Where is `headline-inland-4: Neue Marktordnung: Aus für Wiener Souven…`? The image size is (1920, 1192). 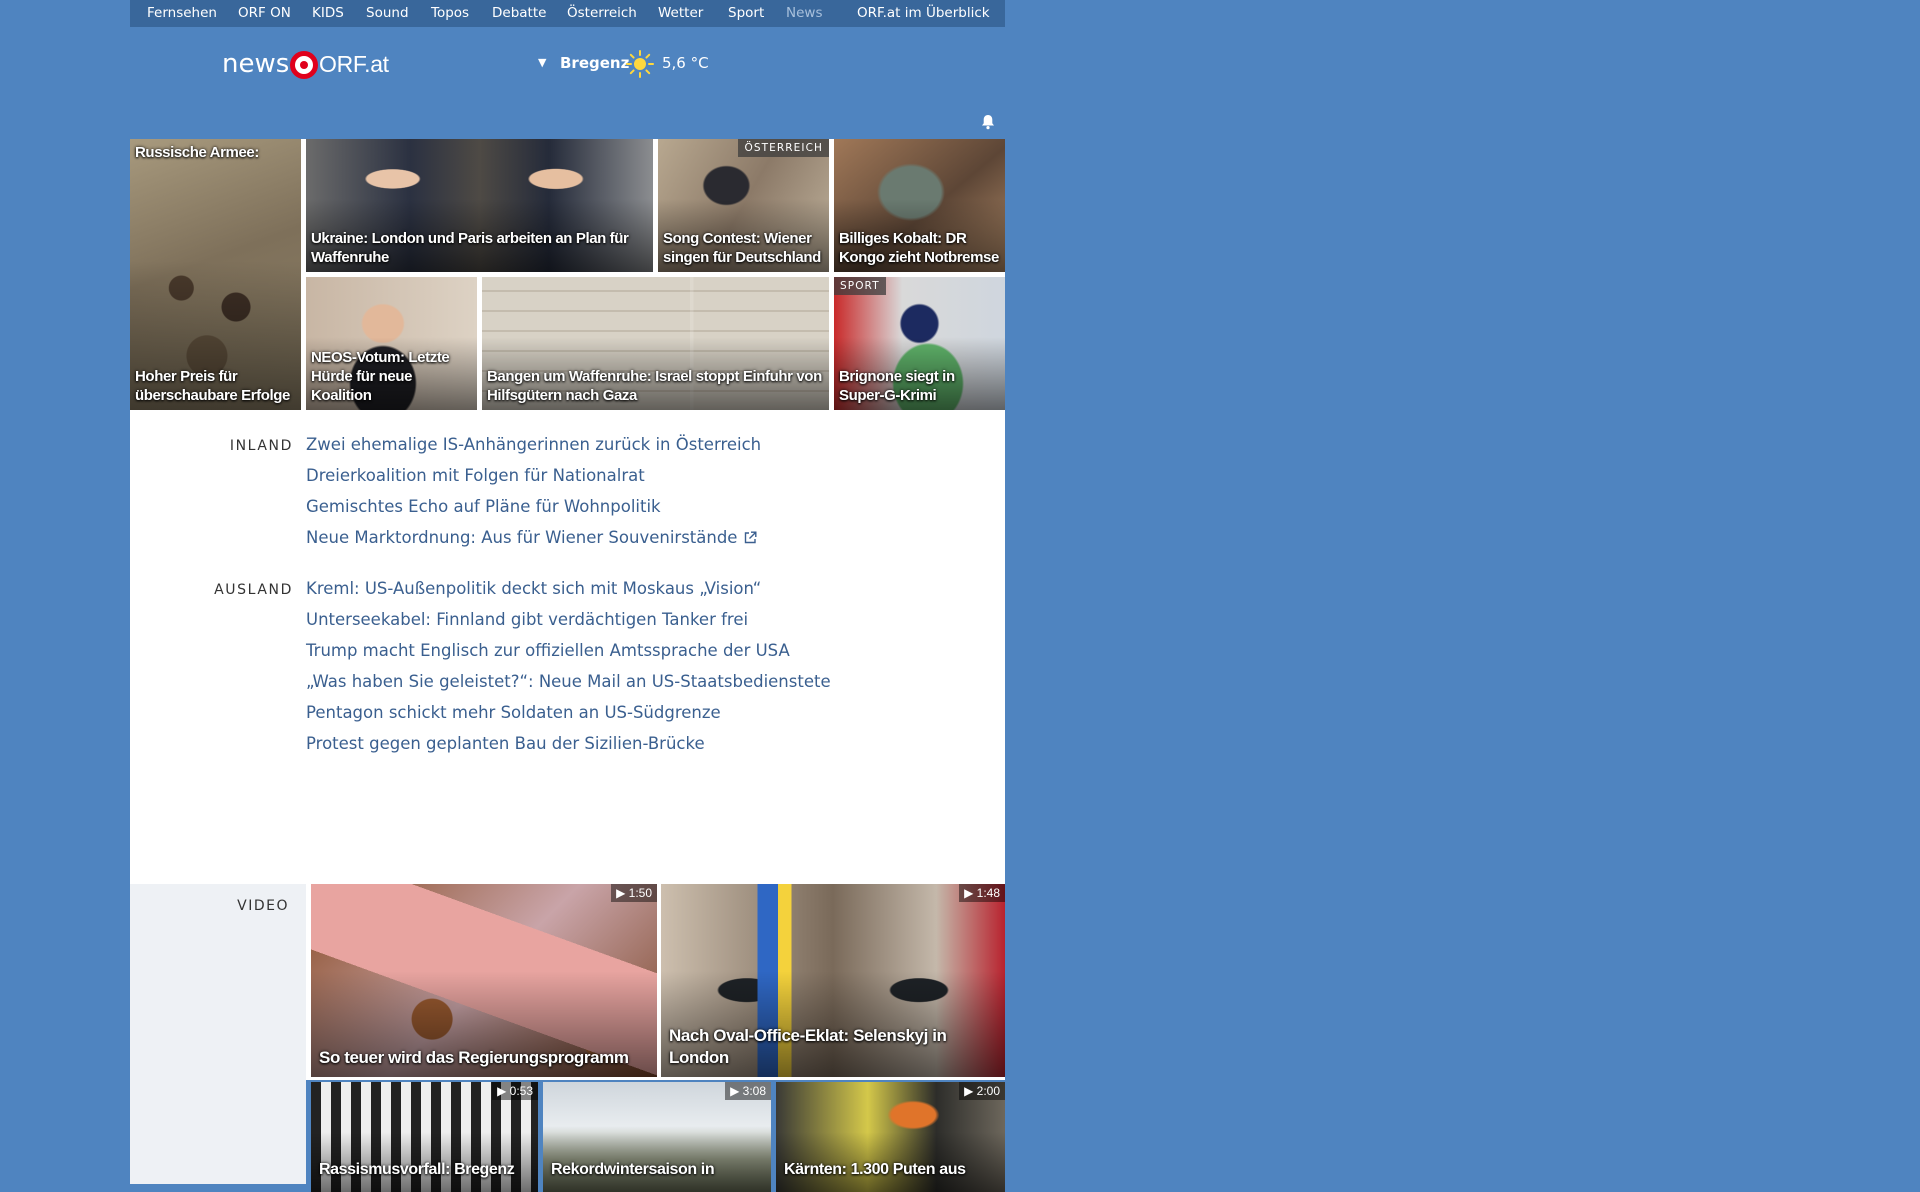
headline-inland-4: Neue Marktordnung: Aus für Wiener Souven… is located at coordinates (521, 537).